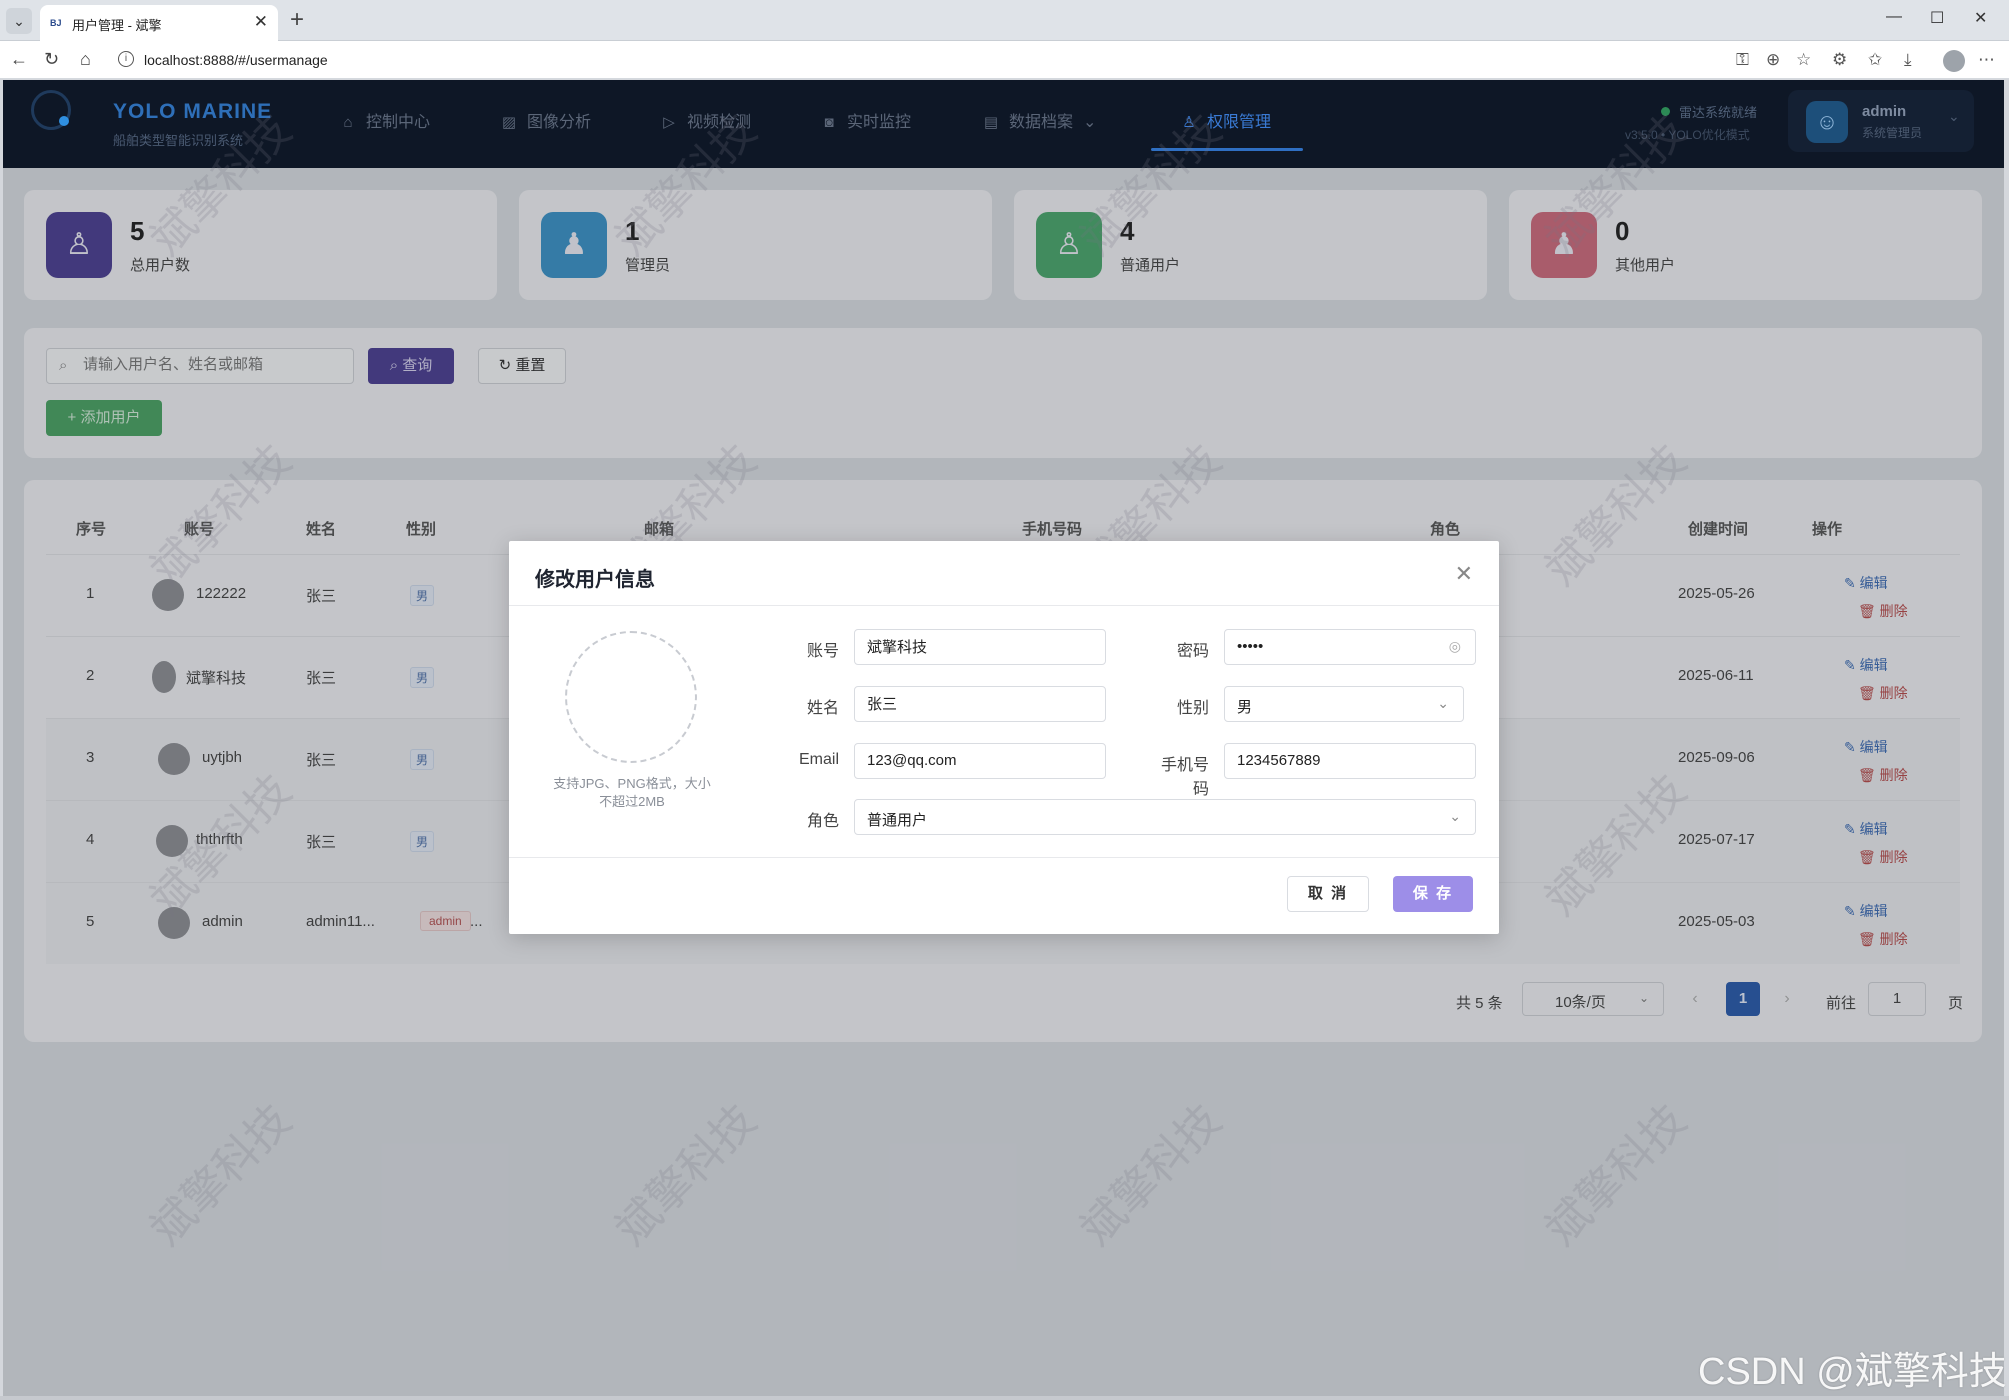 This screenshot has width=2009, height=1400. I want to click on email-label: Email, so click(818, 759).